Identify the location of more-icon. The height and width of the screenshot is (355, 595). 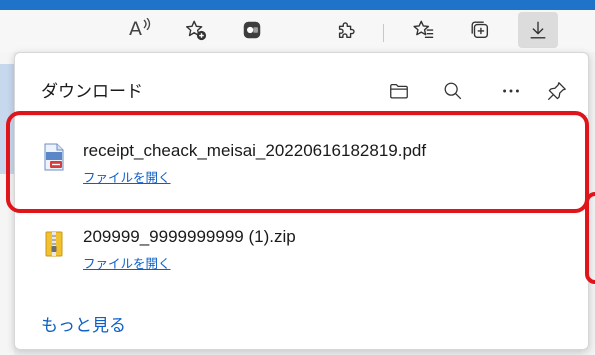
(511, 91).